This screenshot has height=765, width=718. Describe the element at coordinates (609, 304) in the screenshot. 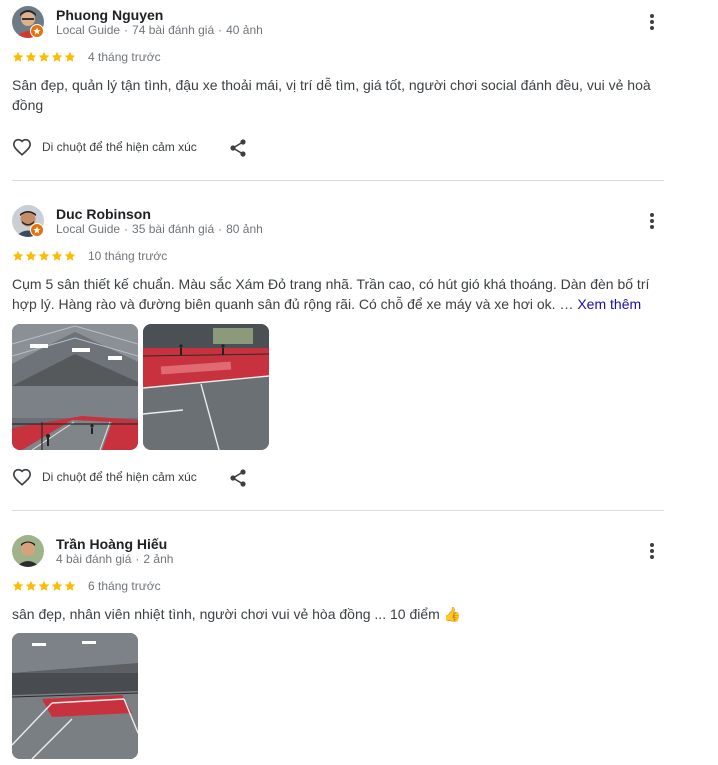

I see `see-more-link: Xem thêm` at that location.